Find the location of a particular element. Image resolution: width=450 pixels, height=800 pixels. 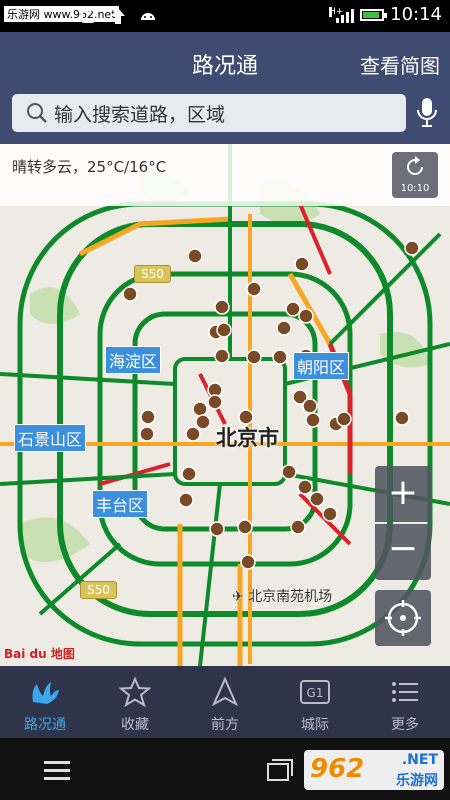

airport-label: ✈ 北京南苑机场 is located at coordinates (282, 597).